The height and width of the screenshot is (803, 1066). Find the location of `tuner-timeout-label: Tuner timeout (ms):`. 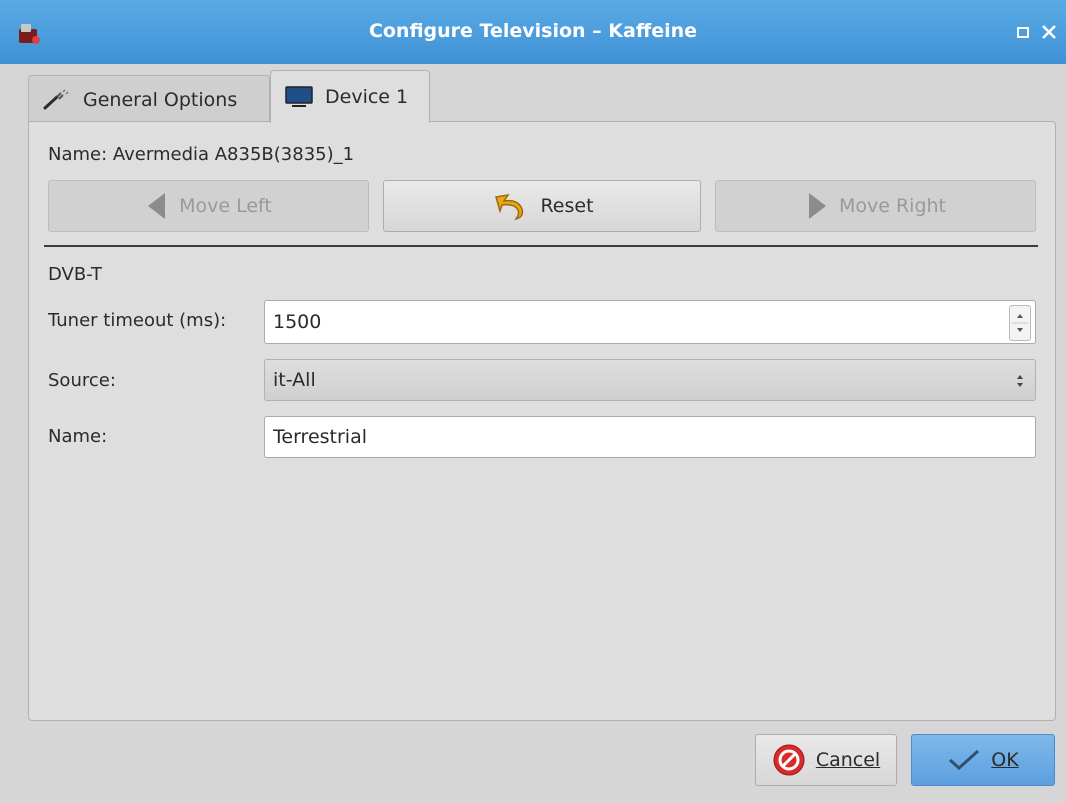

tuner-timeout-label: Tuner timeout (ms): is located at coordinates (137, 320).